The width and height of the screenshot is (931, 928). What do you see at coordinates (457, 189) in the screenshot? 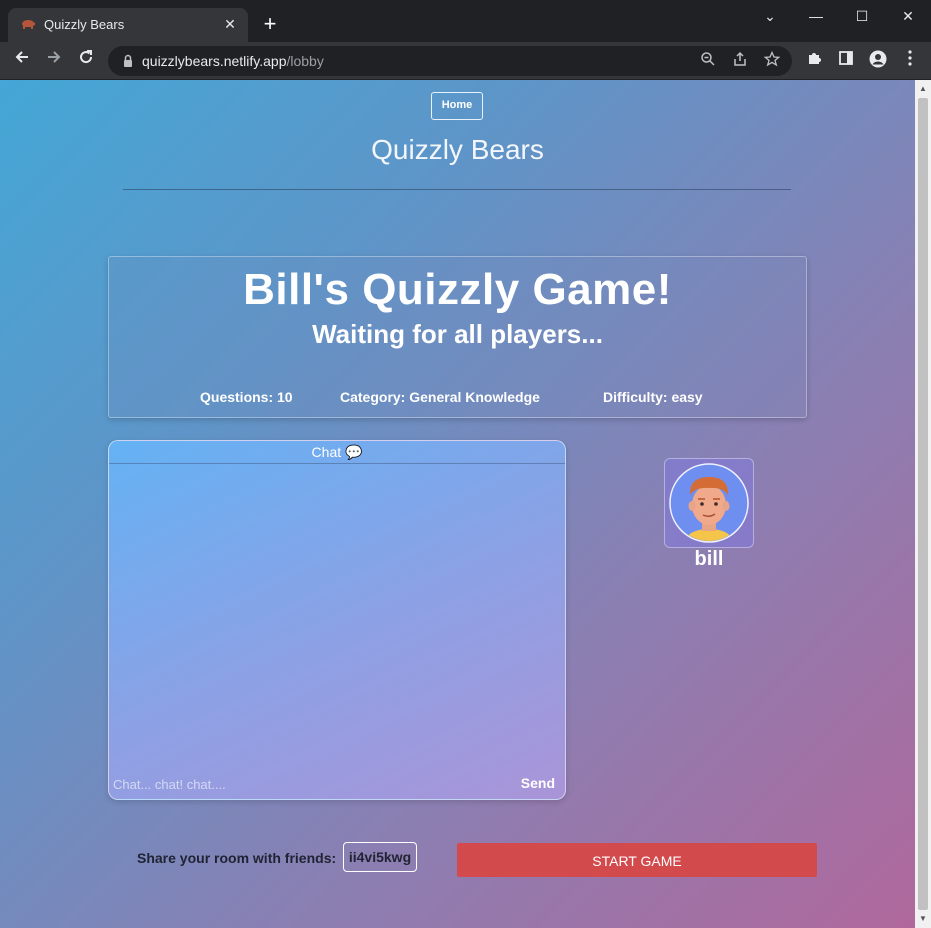
I see `title-divider` at bounding box center [457, 189].